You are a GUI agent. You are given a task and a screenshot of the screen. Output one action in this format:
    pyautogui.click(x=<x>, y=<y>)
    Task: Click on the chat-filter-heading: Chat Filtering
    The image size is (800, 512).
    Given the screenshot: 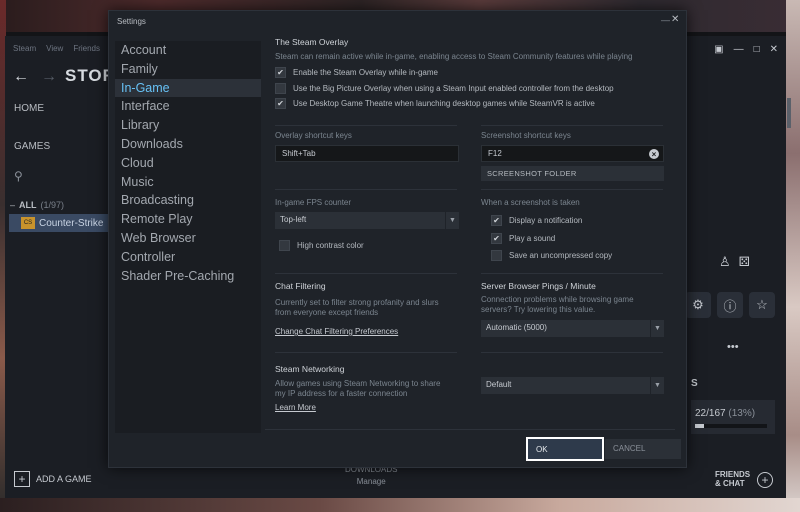 What is the action you would take?
    pyautogui.click(x=300, y=286)
    